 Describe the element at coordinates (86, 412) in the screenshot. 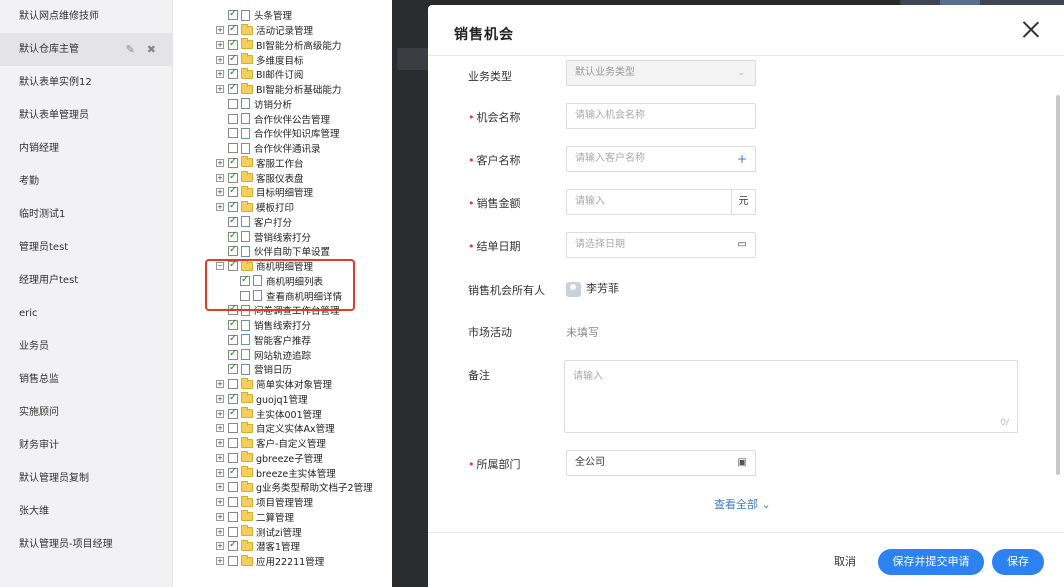

I see `role-item: 实施顾问` at that location.